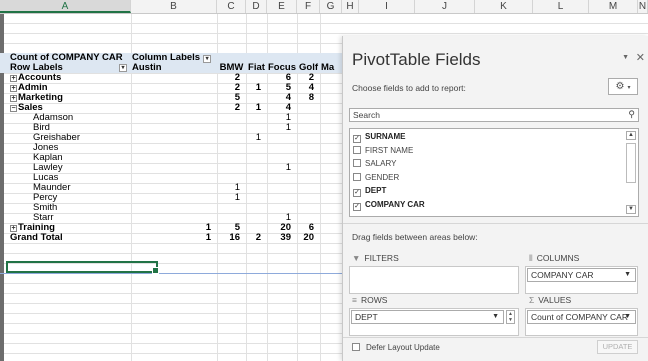 This screenshot has height=361, width=648. Describe the element at coordinates (640, 57) in the screenshot. I see `close-icon: ✕` at that location.